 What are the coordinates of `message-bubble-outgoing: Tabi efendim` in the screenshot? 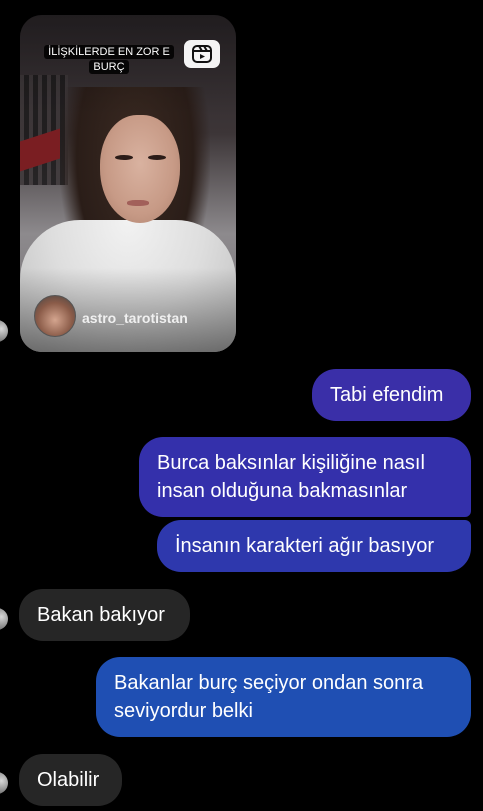 It's located at (391, 395).